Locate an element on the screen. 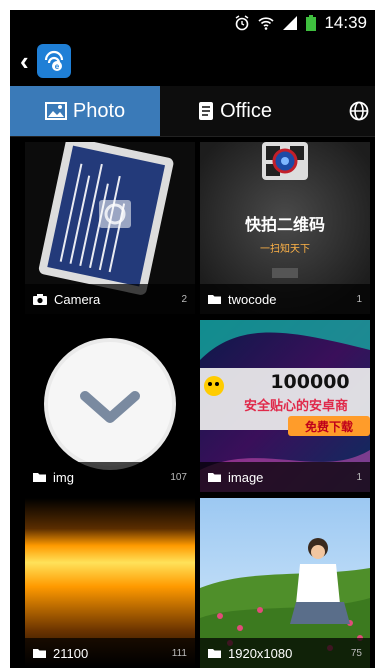 This screenshot has height=668, width=375. album-tile-camera: Camera 2 is located at coordinates (110, 228).